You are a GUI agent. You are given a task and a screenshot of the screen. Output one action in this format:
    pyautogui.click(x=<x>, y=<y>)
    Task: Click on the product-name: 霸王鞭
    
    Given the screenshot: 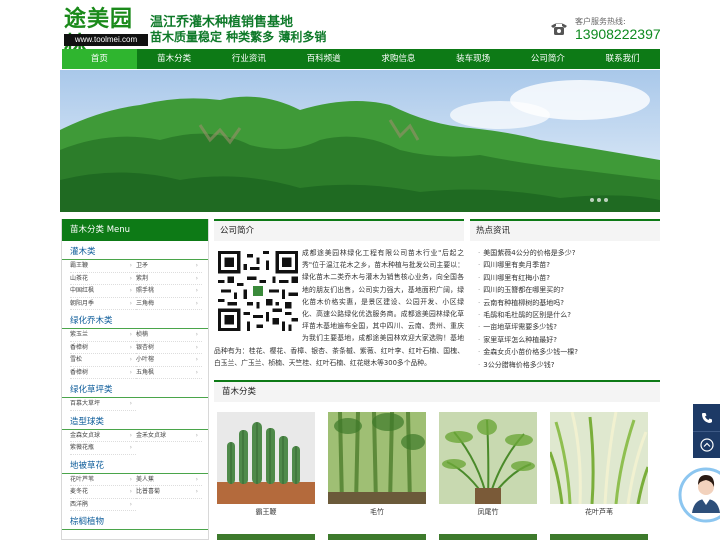 What is the action you would take?
    pyautogui.click(x=266, y=512)
    